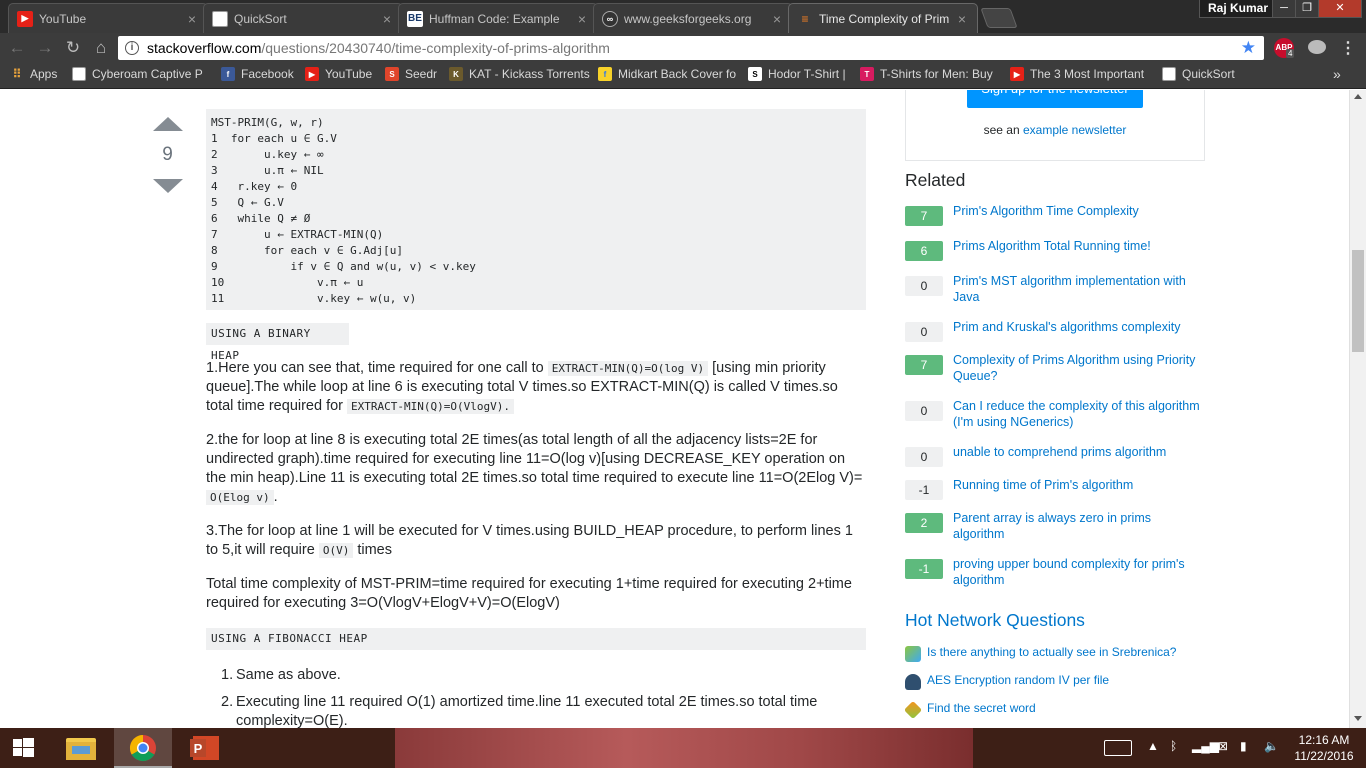  What do you see at coordinates (168, 186) in the screenshot?
I see `downvote-arrow-icon` at bounding box center [168, 186].